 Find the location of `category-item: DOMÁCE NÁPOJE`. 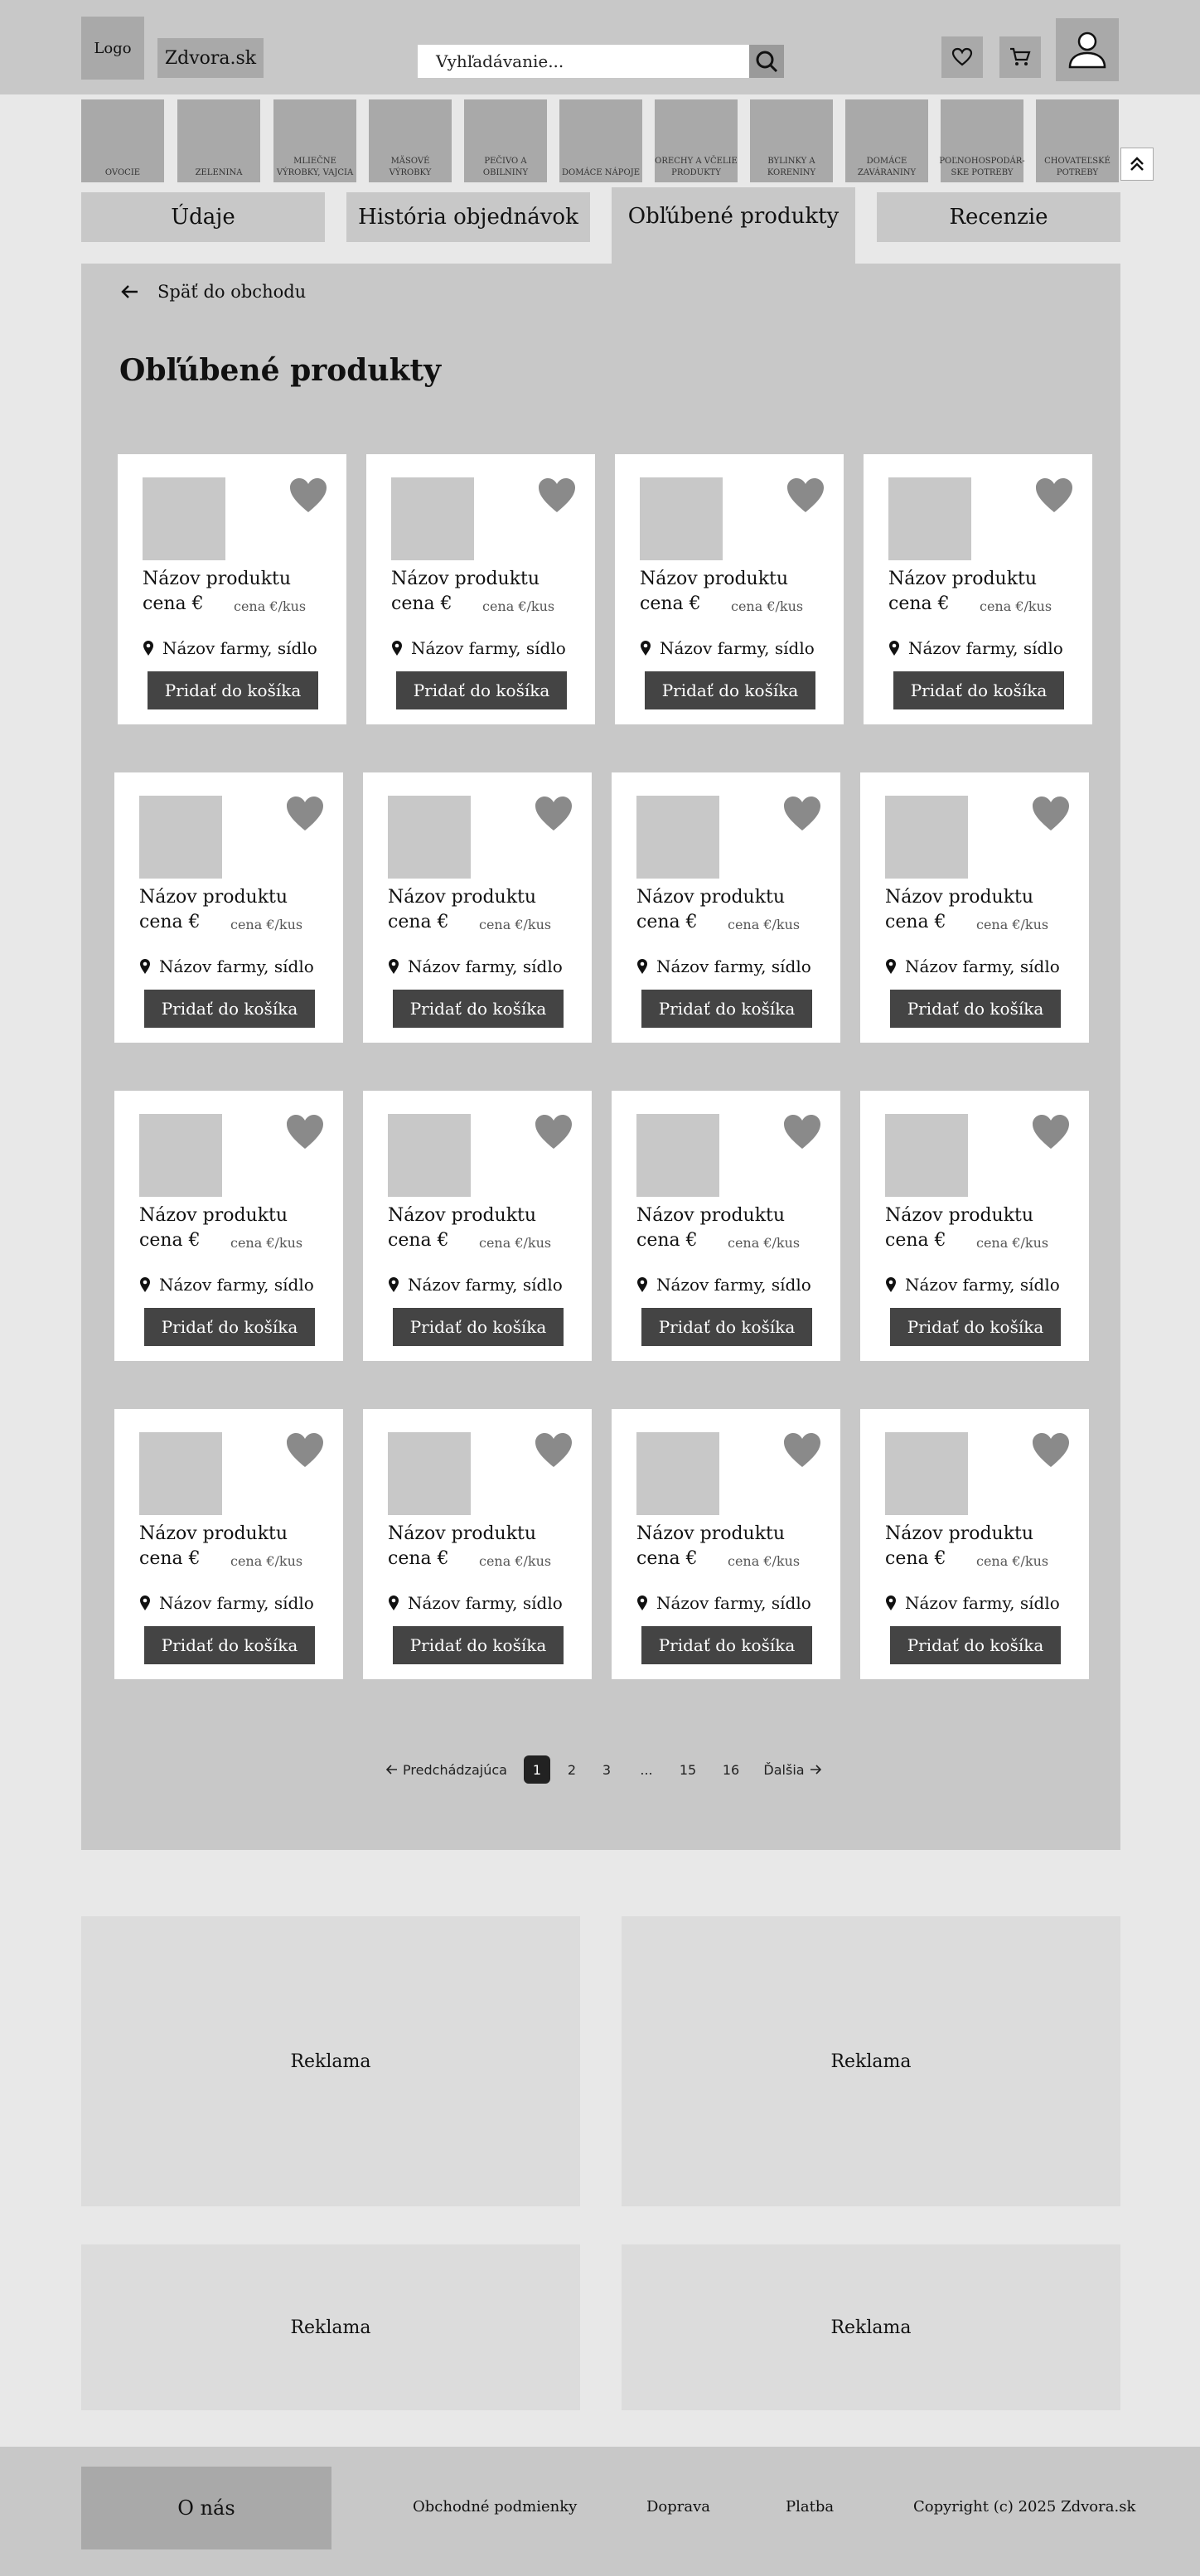

category-item: DOMÁCE NÁPOJE is located at coordinates (600, 140).